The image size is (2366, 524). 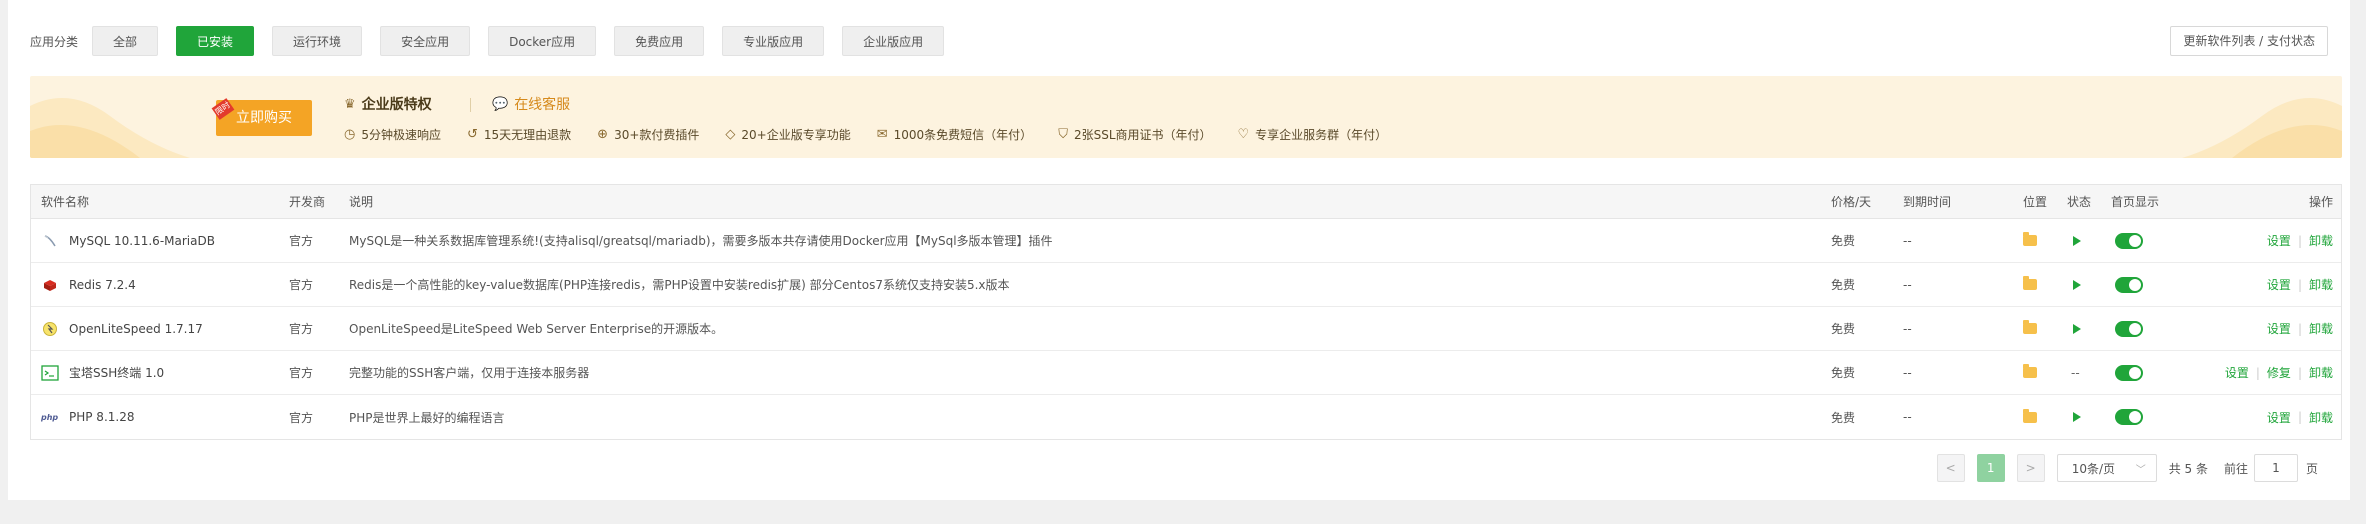 I want to click on category-all-button: 全部, so click(x=125, y=41).